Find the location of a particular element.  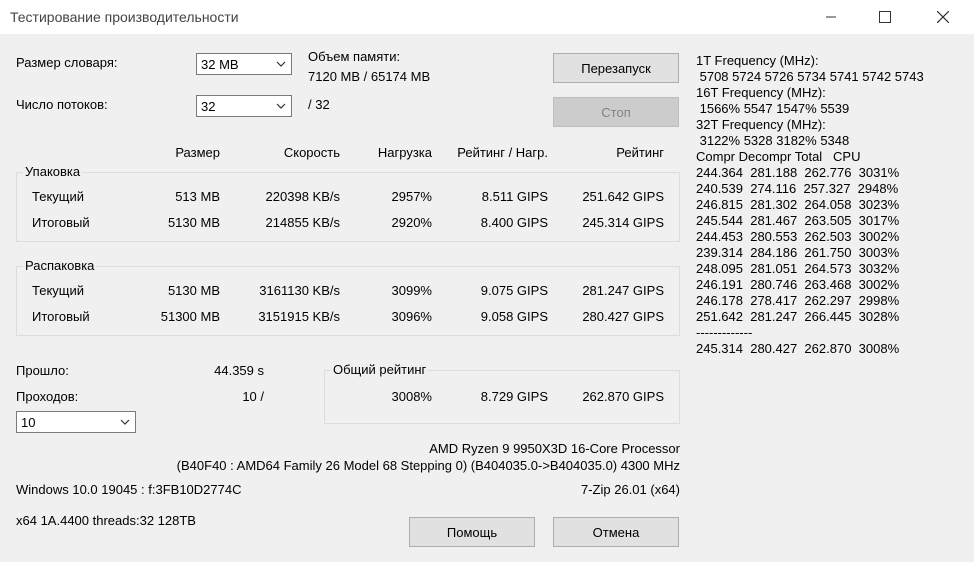

help-button: Помощь is located at coordinates (472, 532).